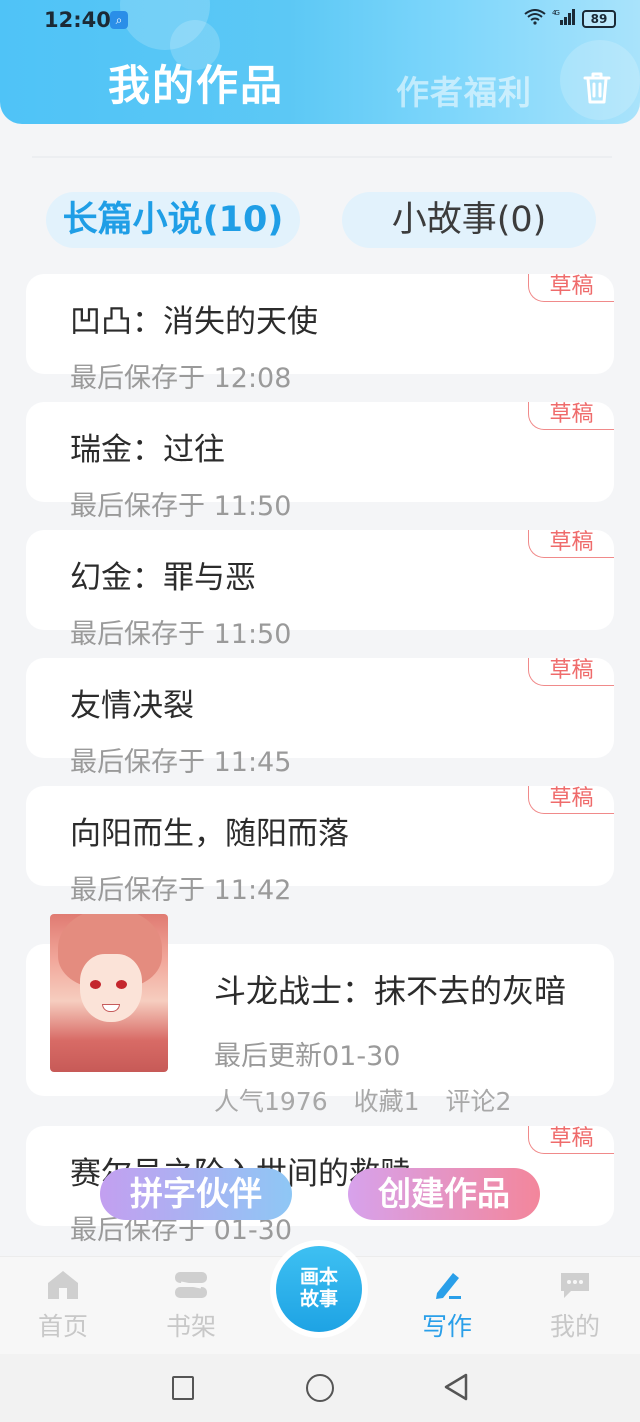 This screenshot has width=640, height=1422. Describe the element at coordinates (132, 706) in the screenshot. I see `work-title: 友情决裂` at that location.